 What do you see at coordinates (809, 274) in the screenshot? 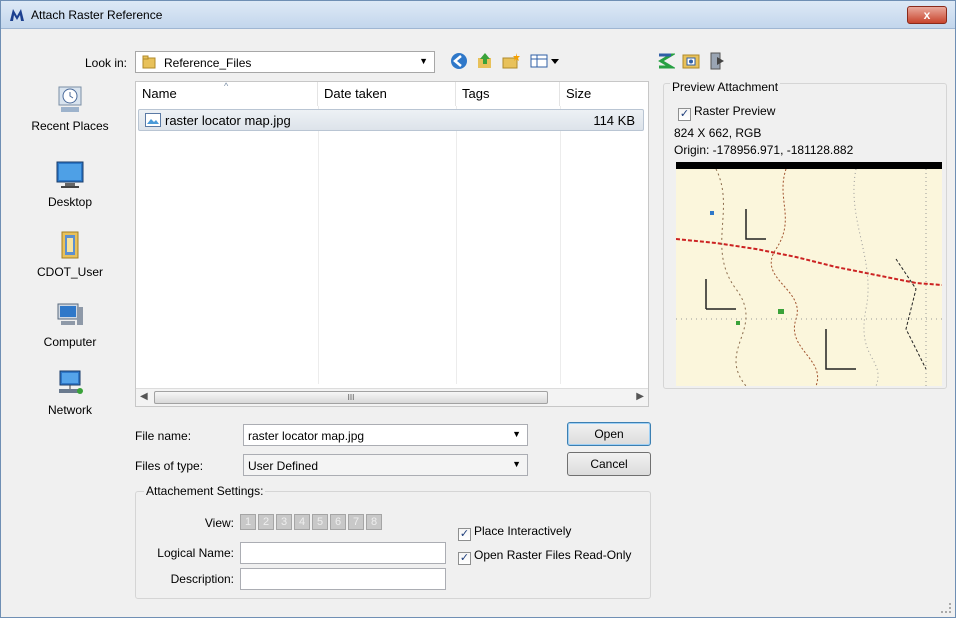
I see `raster-preview-image` at bounding box center [809, 274].